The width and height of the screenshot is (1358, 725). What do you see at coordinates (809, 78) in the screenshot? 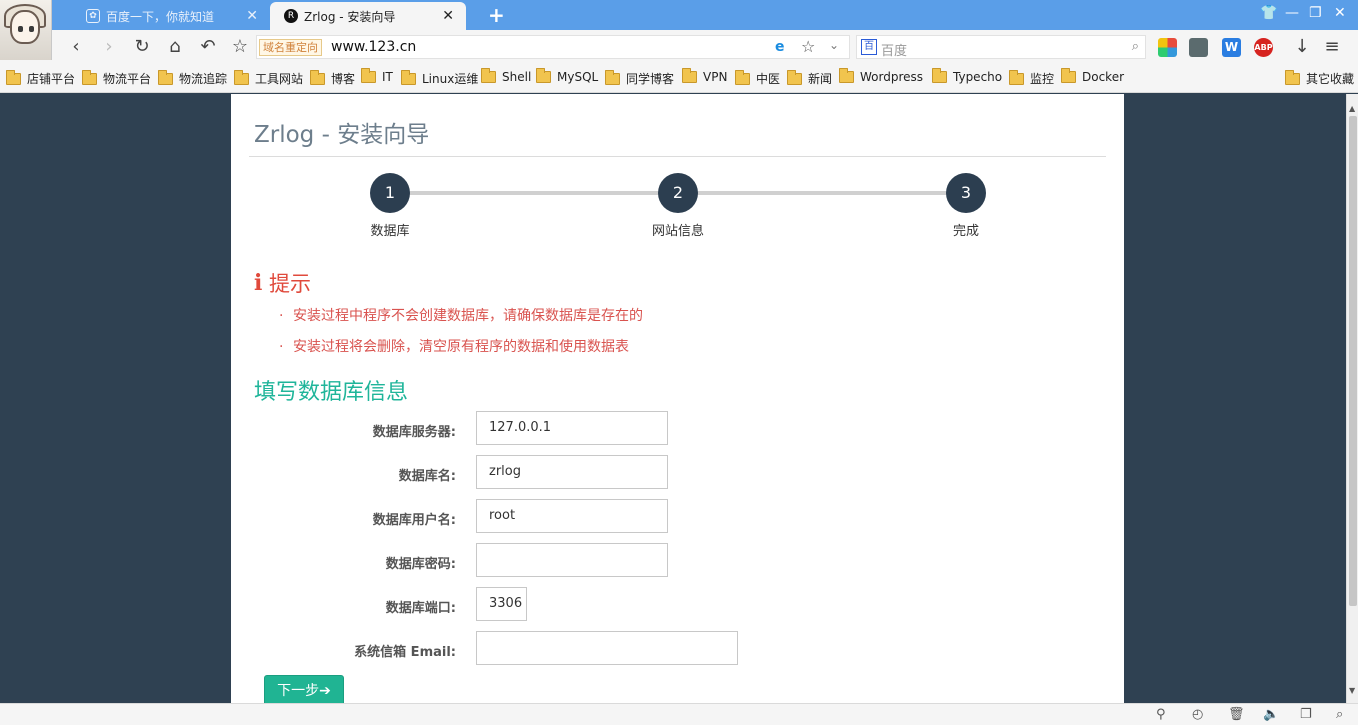
I see `bookmark-item: 新闻` at bounding box center [809, 78].